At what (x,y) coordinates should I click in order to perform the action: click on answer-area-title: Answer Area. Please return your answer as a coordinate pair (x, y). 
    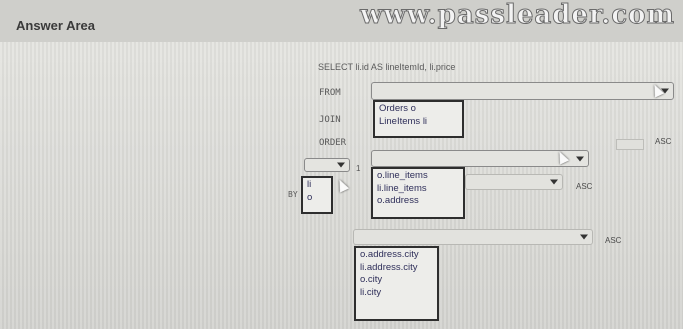
    Looking at the image, I should click on (55, 25).